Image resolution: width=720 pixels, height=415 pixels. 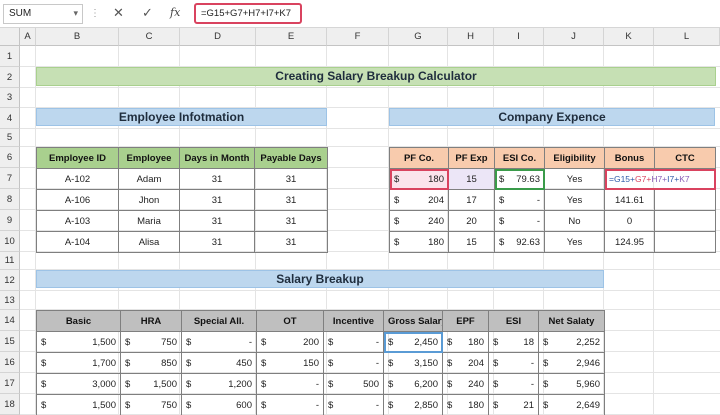 What do you see at coordinates (248, 13) in the screenshot?
I see `formula-input: =G15+G7+H7+I7+K7` at bounding box center [248, 13].